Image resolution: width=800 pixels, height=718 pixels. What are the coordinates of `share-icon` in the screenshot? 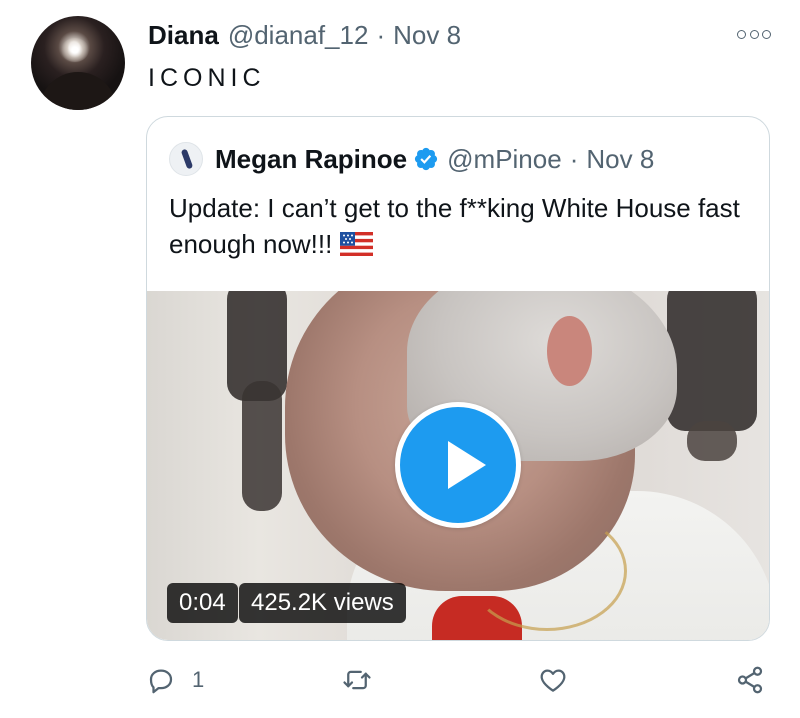 It's located at (750, 680).